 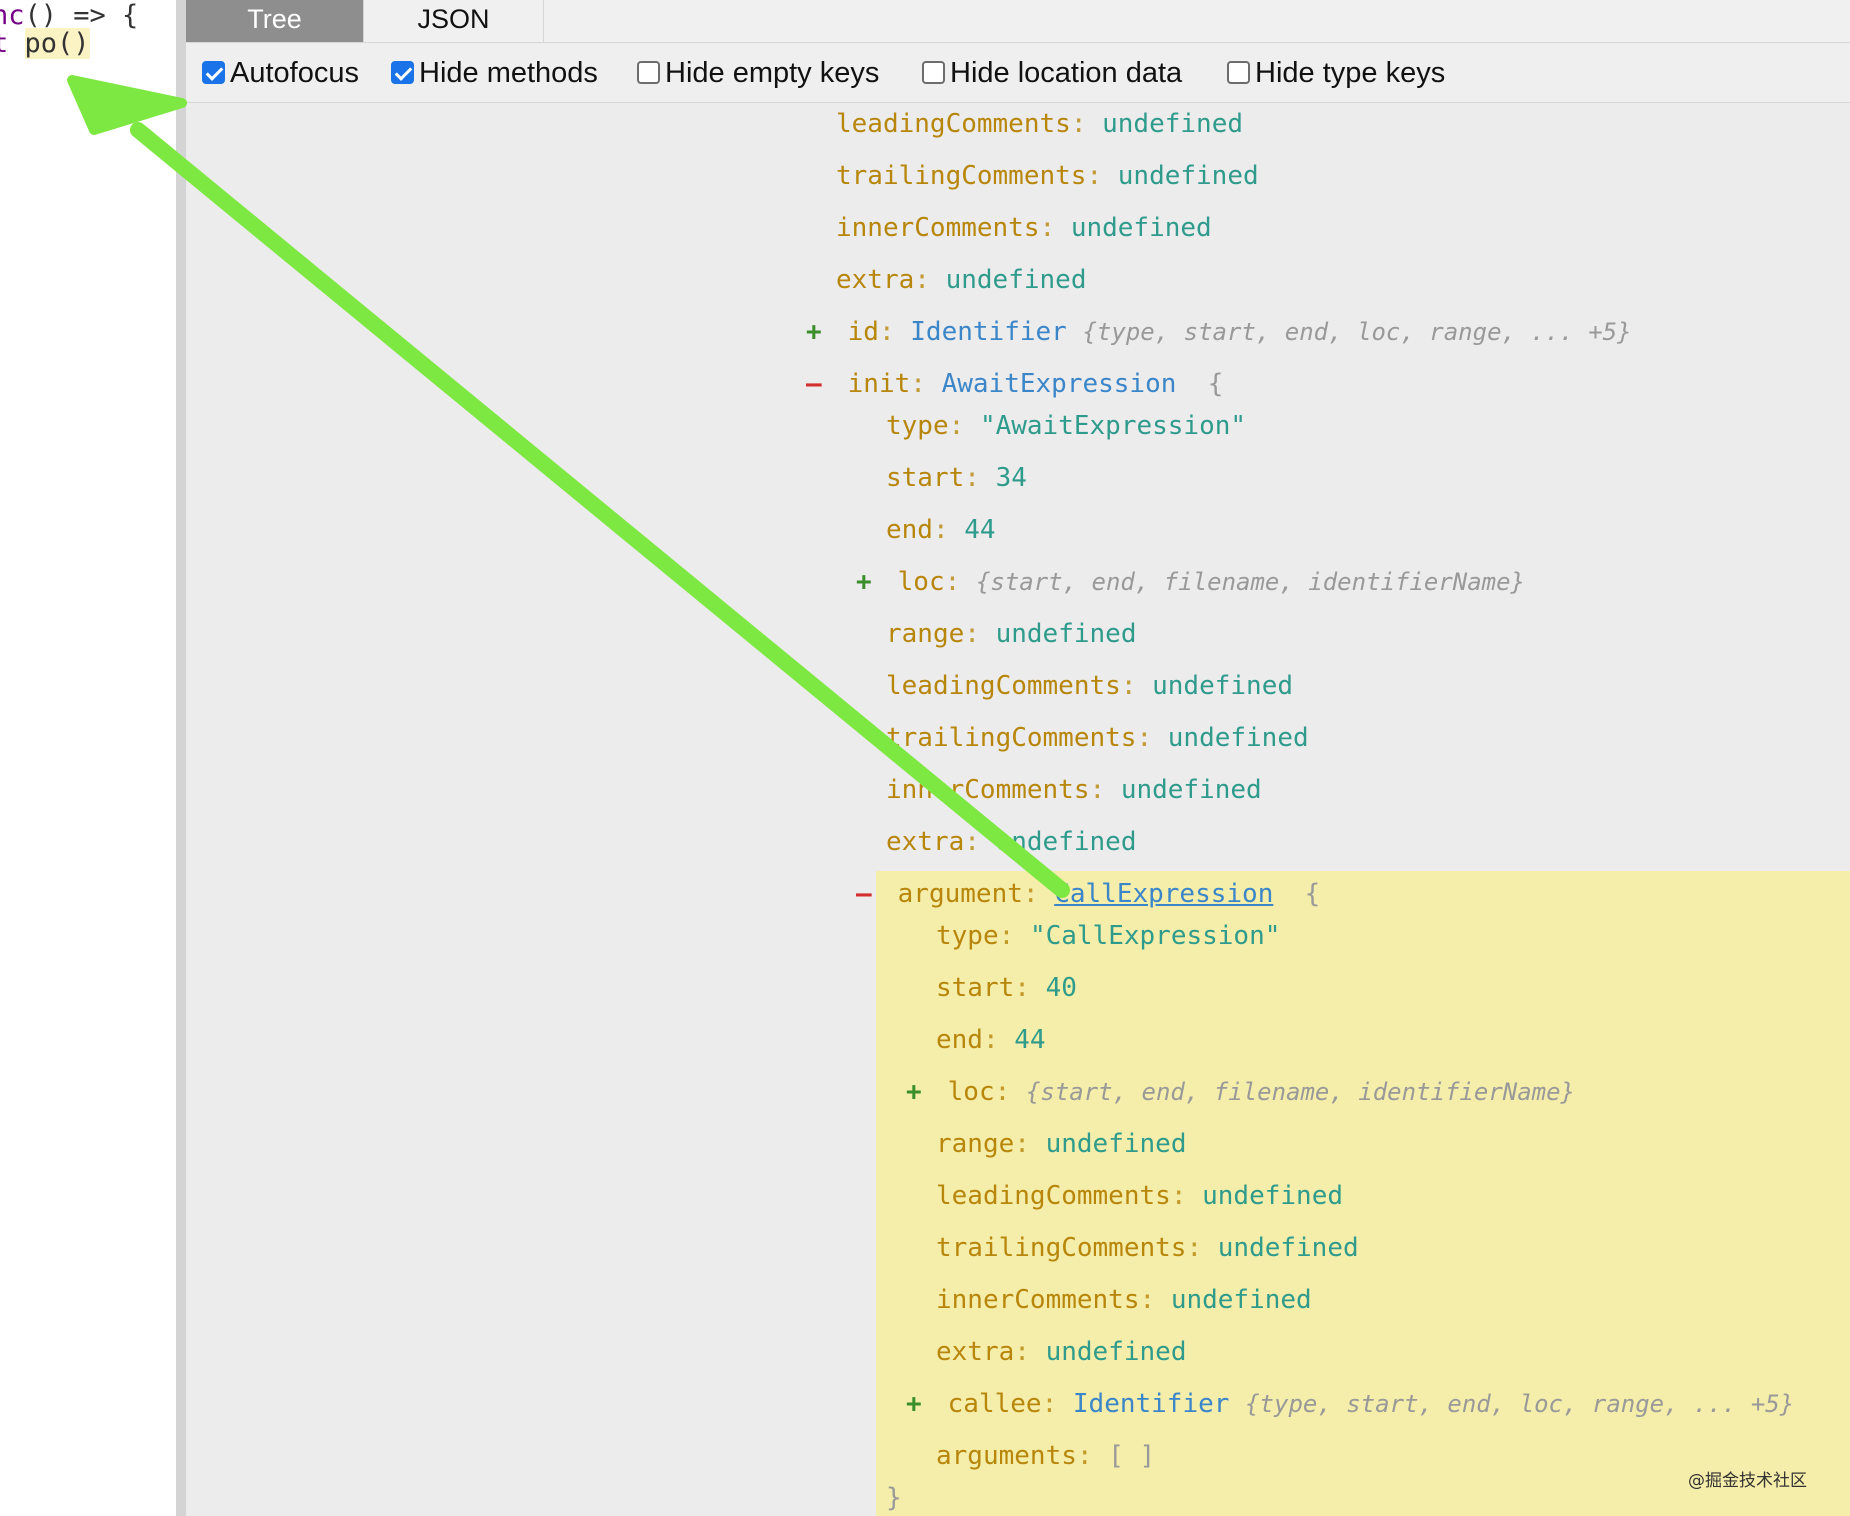 I want to click on tree-row-close: }, so click(x=894, y=1498).